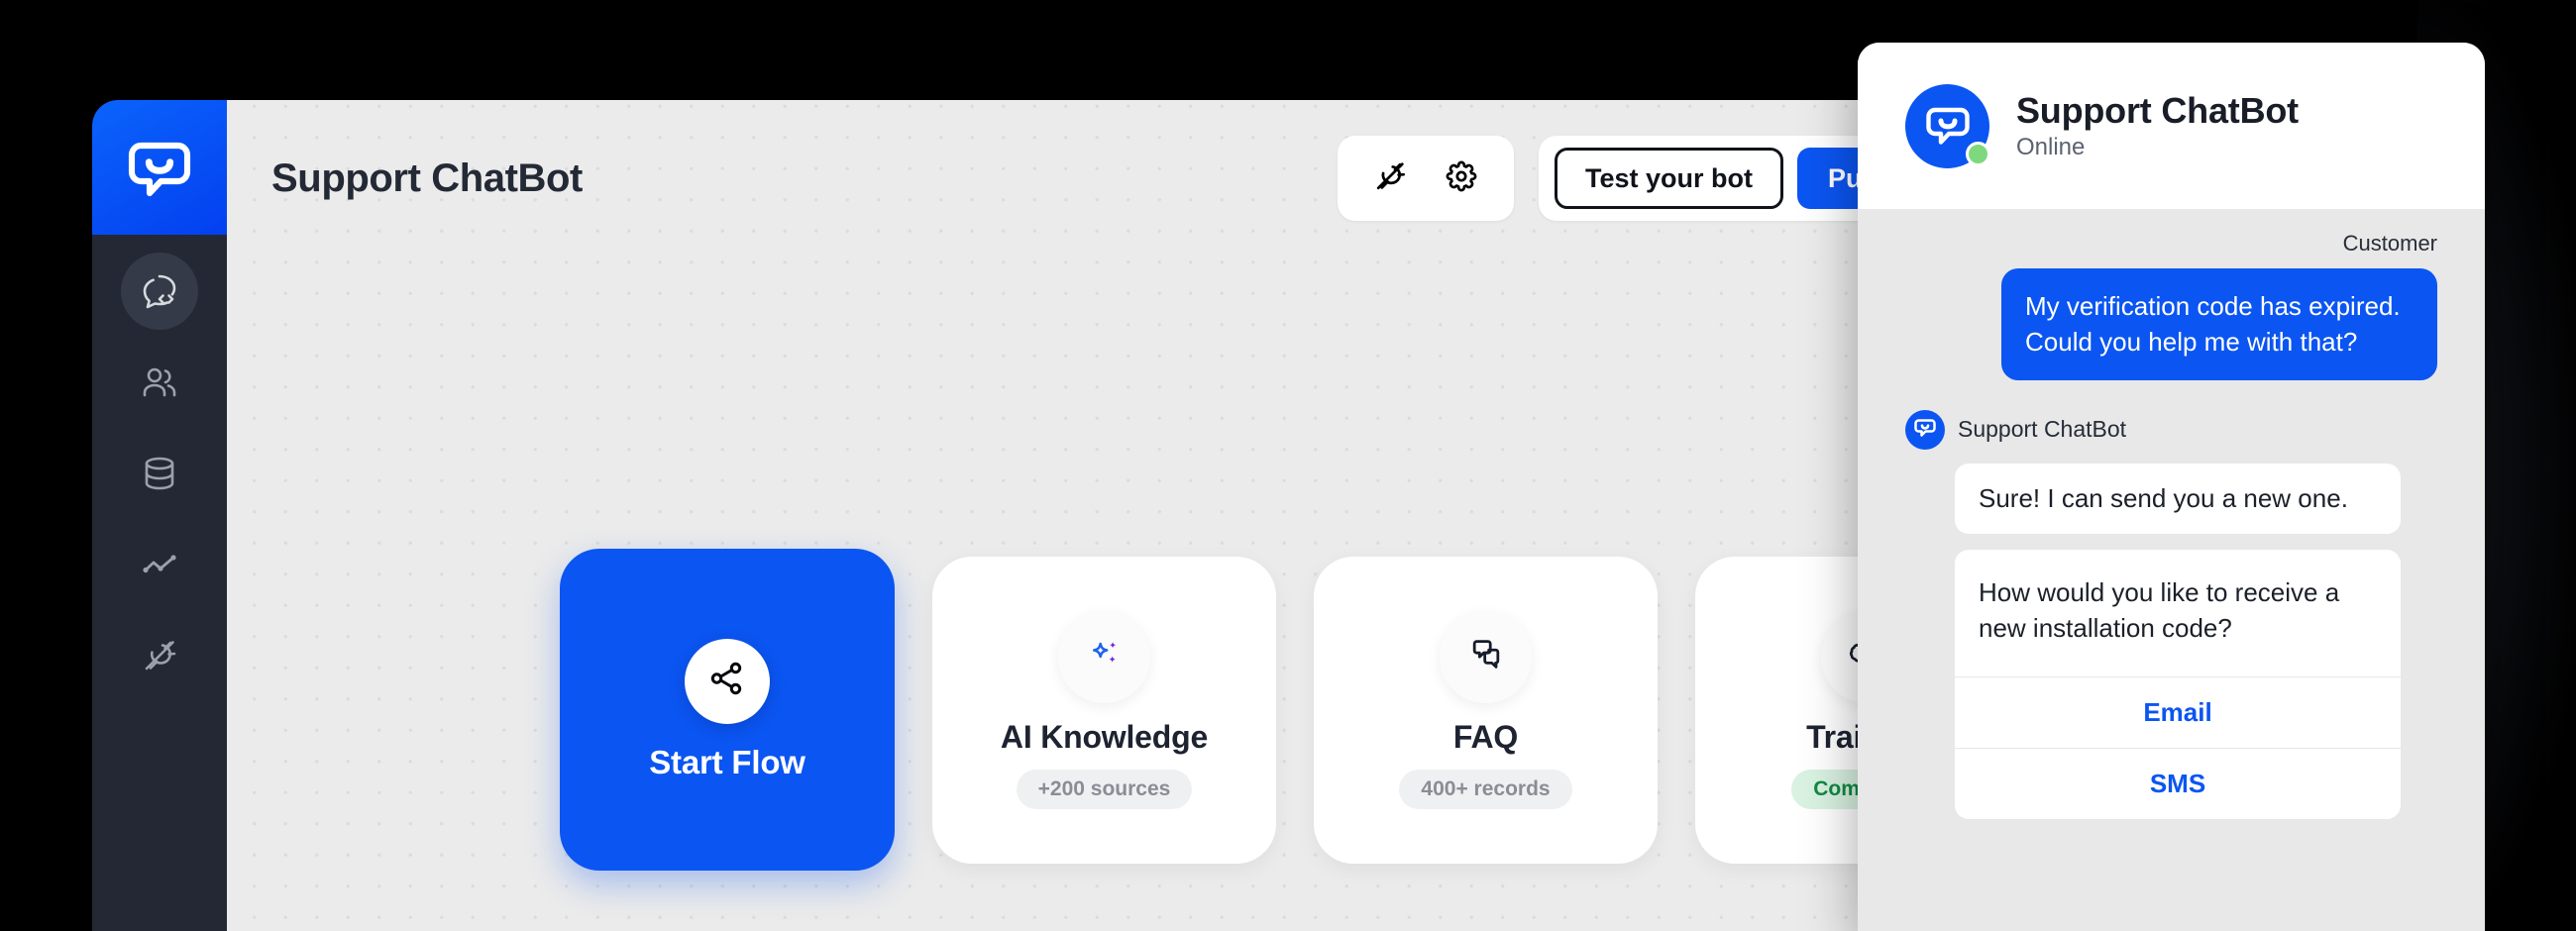 The image size is (2576, 931). I want to click on share-nodes-icon, so click(727, 681).